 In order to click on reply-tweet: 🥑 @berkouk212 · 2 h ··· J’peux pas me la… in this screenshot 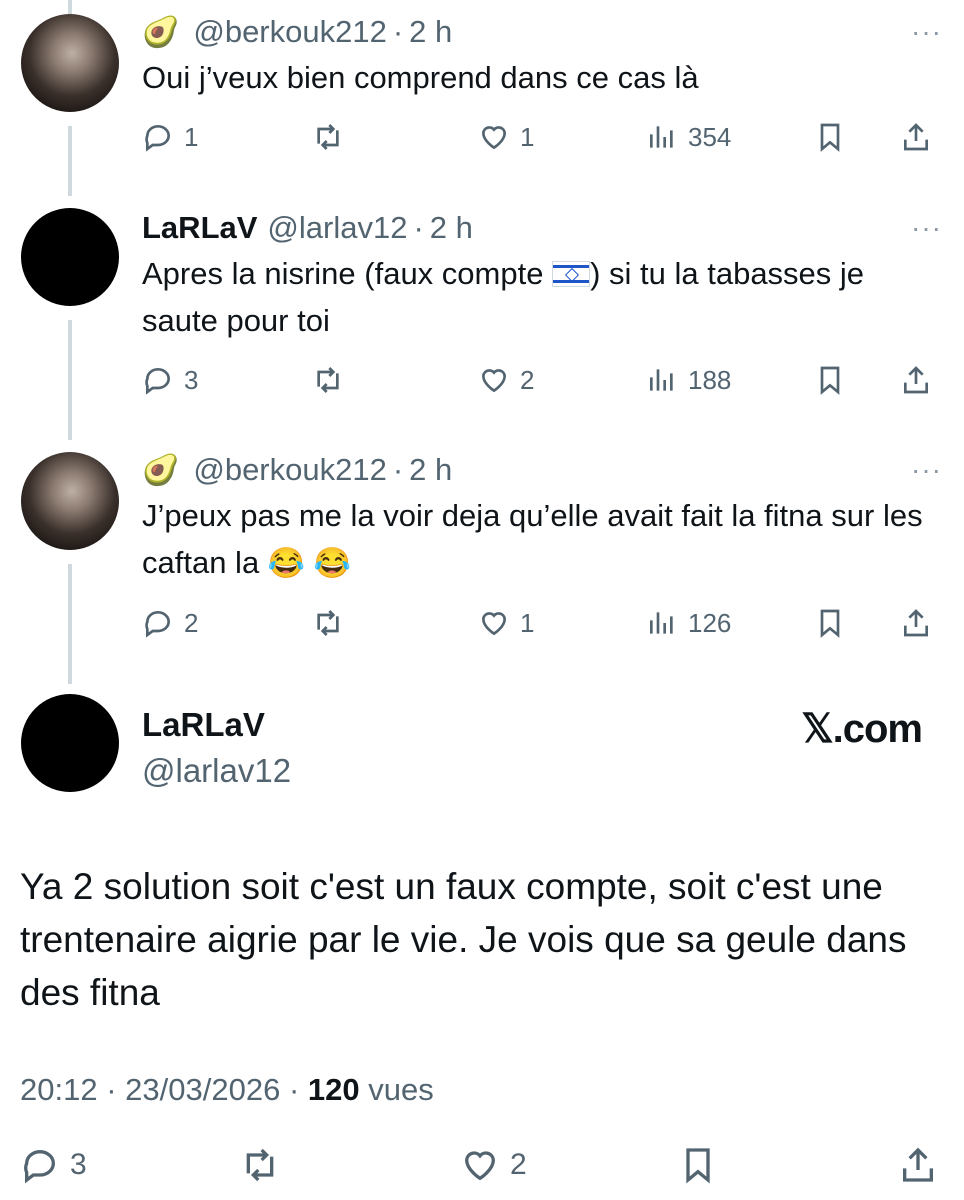, I will do `click(542, 546)`.